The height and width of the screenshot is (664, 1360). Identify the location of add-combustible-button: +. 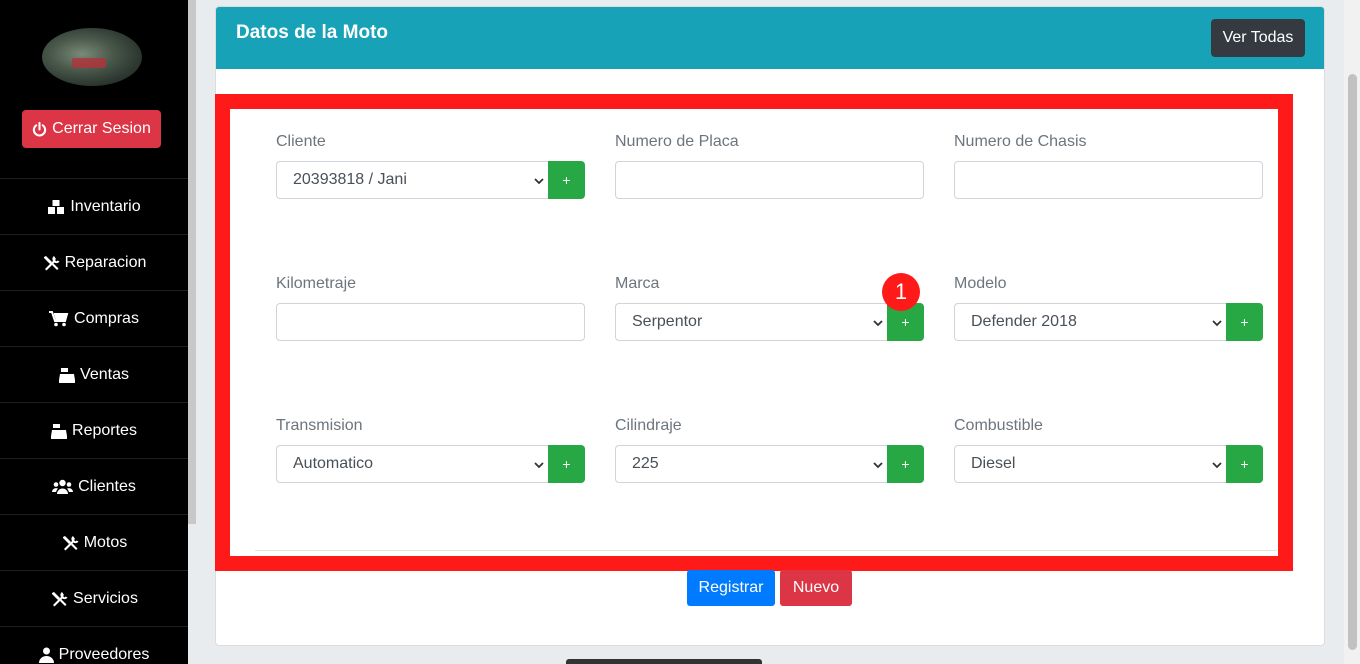
(1244, 464).